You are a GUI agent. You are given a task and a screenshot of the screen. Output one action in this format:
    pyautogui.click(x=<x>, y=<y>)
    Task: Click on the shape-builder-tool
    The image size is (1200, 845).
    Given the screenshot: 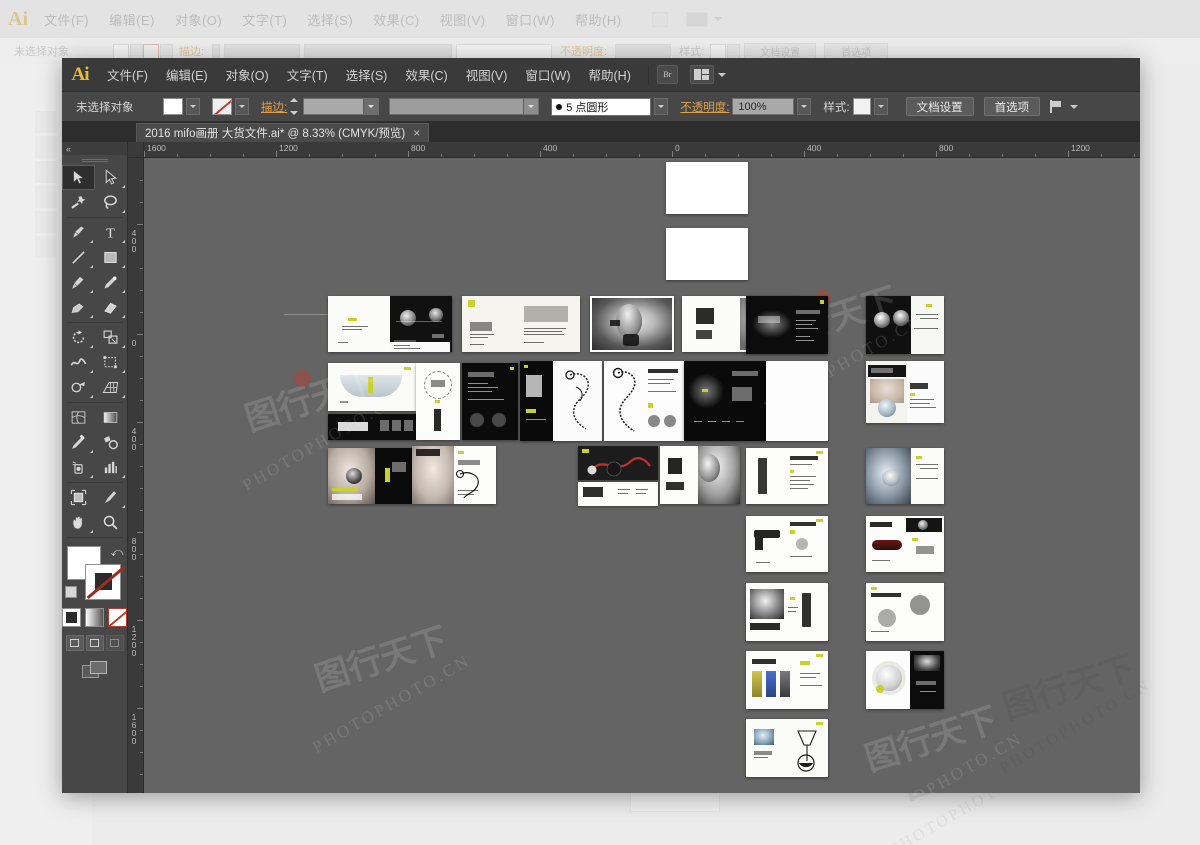 What is the action you would take?
    pyautogui.click(x=78, y=387)
    